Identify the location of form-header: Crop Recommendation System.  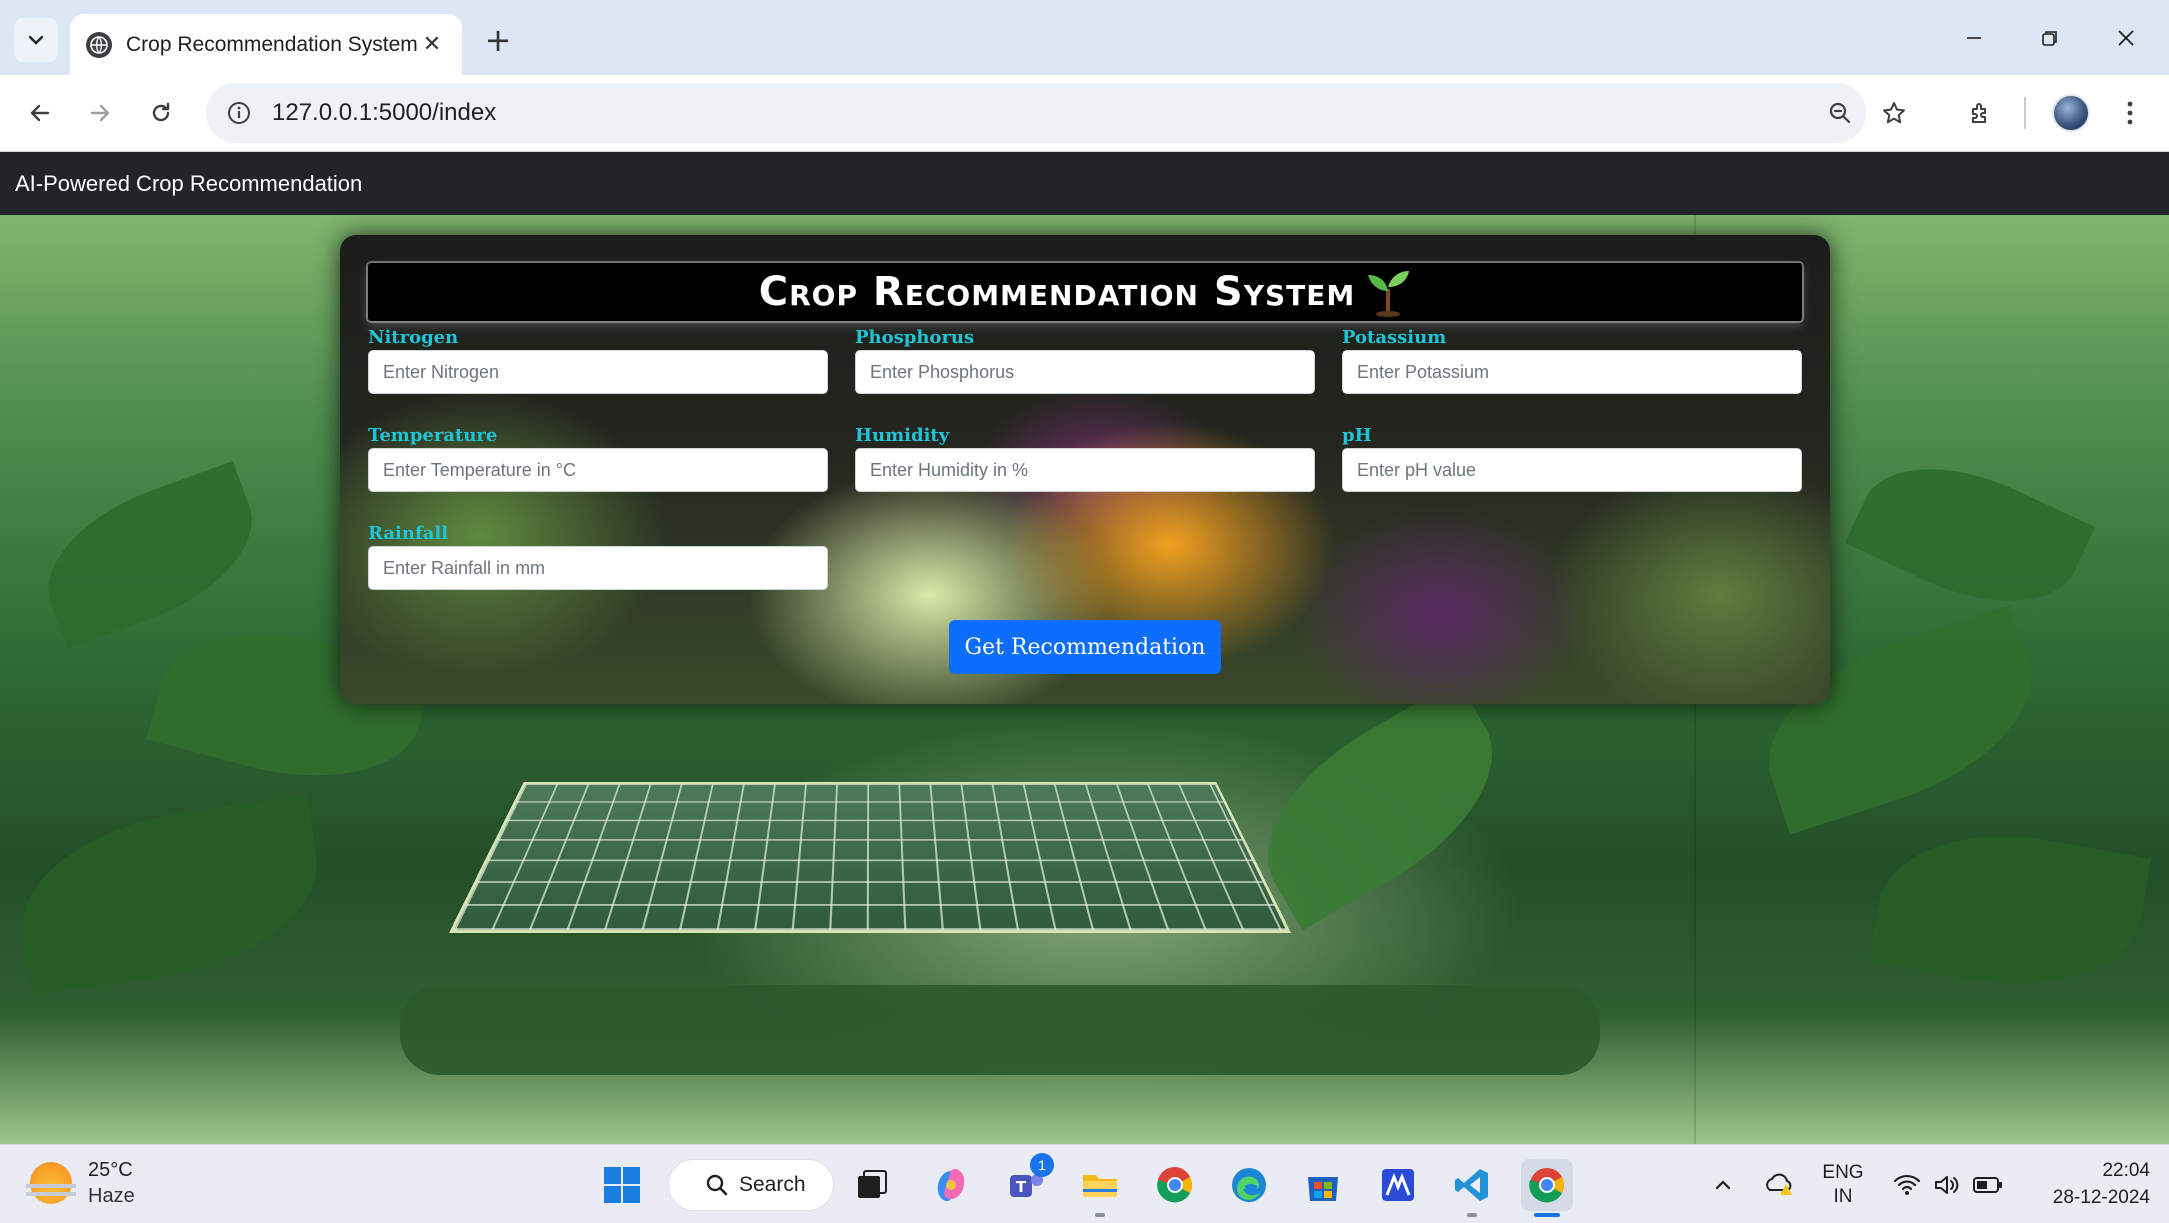
(1085, 292).